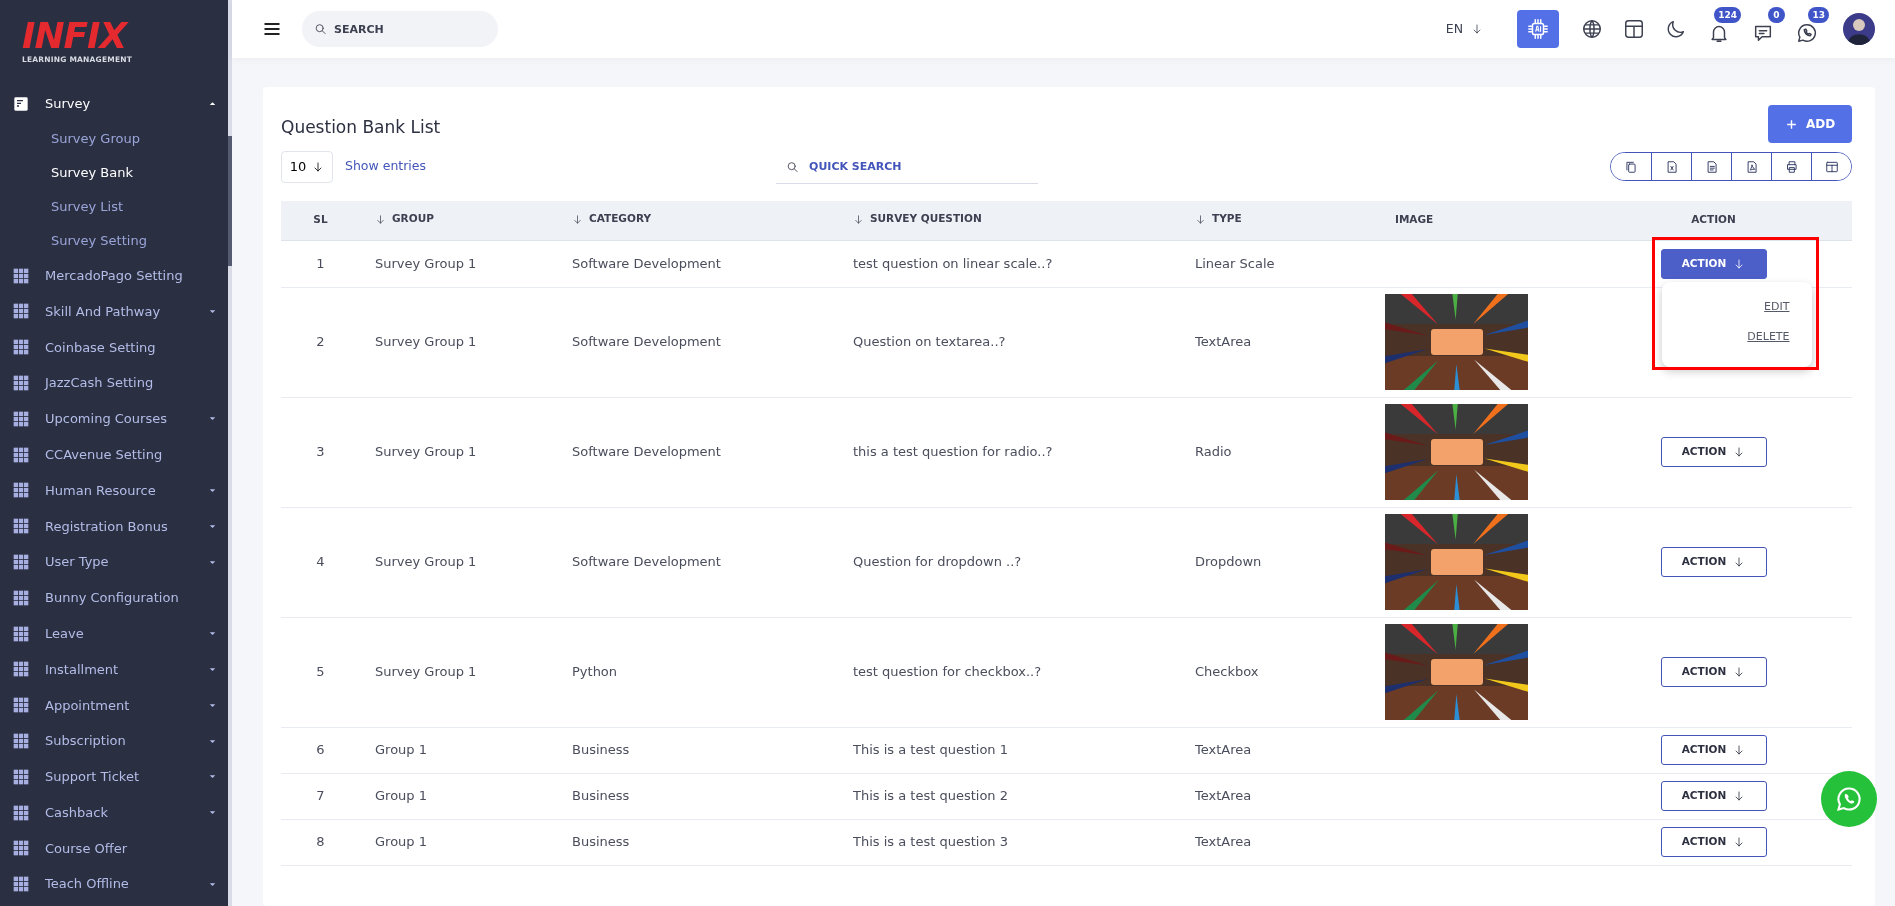 The width and height of the screenshot is (1895, 906). What do you see at coordinates (1807, 32) in the screenshot?
I see `phone-chat-icon` at bounding box center [1807, 32].